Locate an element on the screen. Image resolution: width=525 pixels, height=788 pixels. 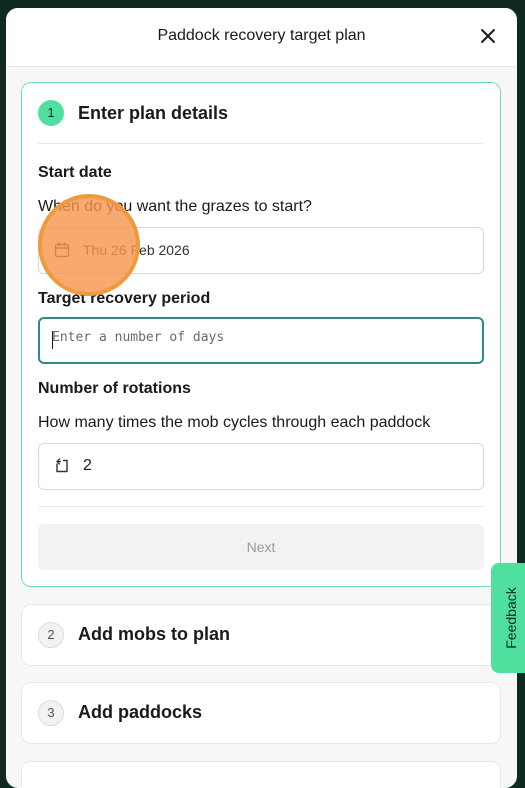
target-recovery-field is located at coordinates (261, 340).